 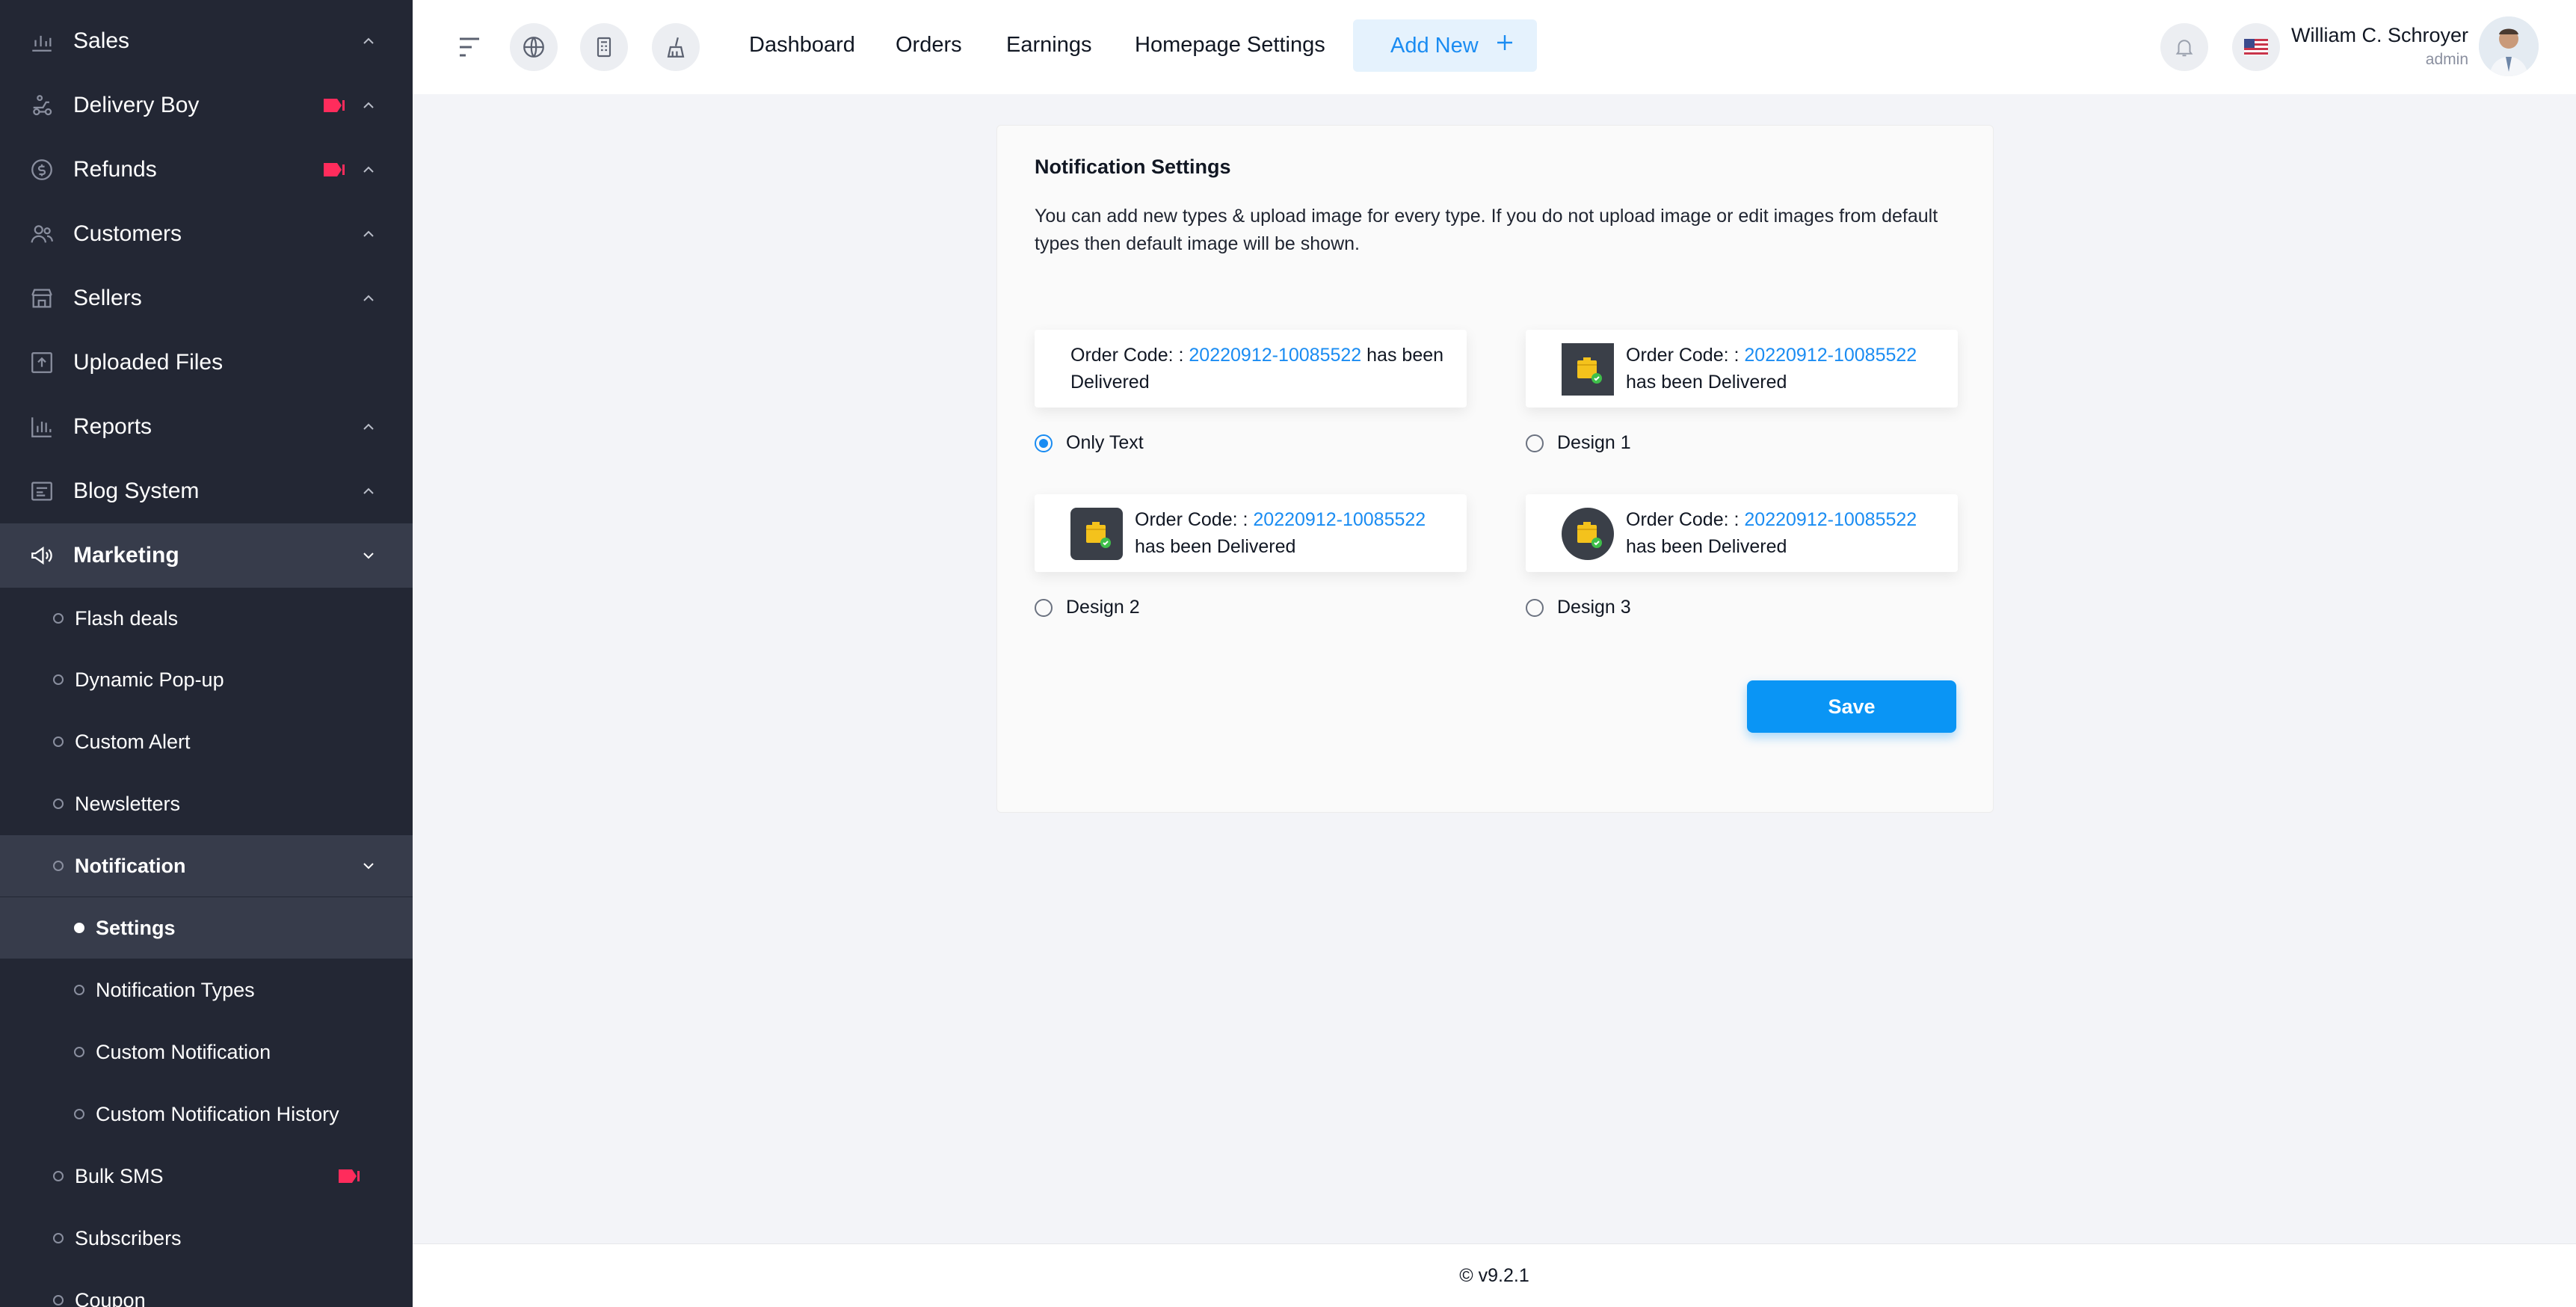 What do you see at coordinates (206, 1176) in the screenshot?
I see `sidebar-item-bulk-sms: Bulk SMS` at bounding box center [206, 1176].